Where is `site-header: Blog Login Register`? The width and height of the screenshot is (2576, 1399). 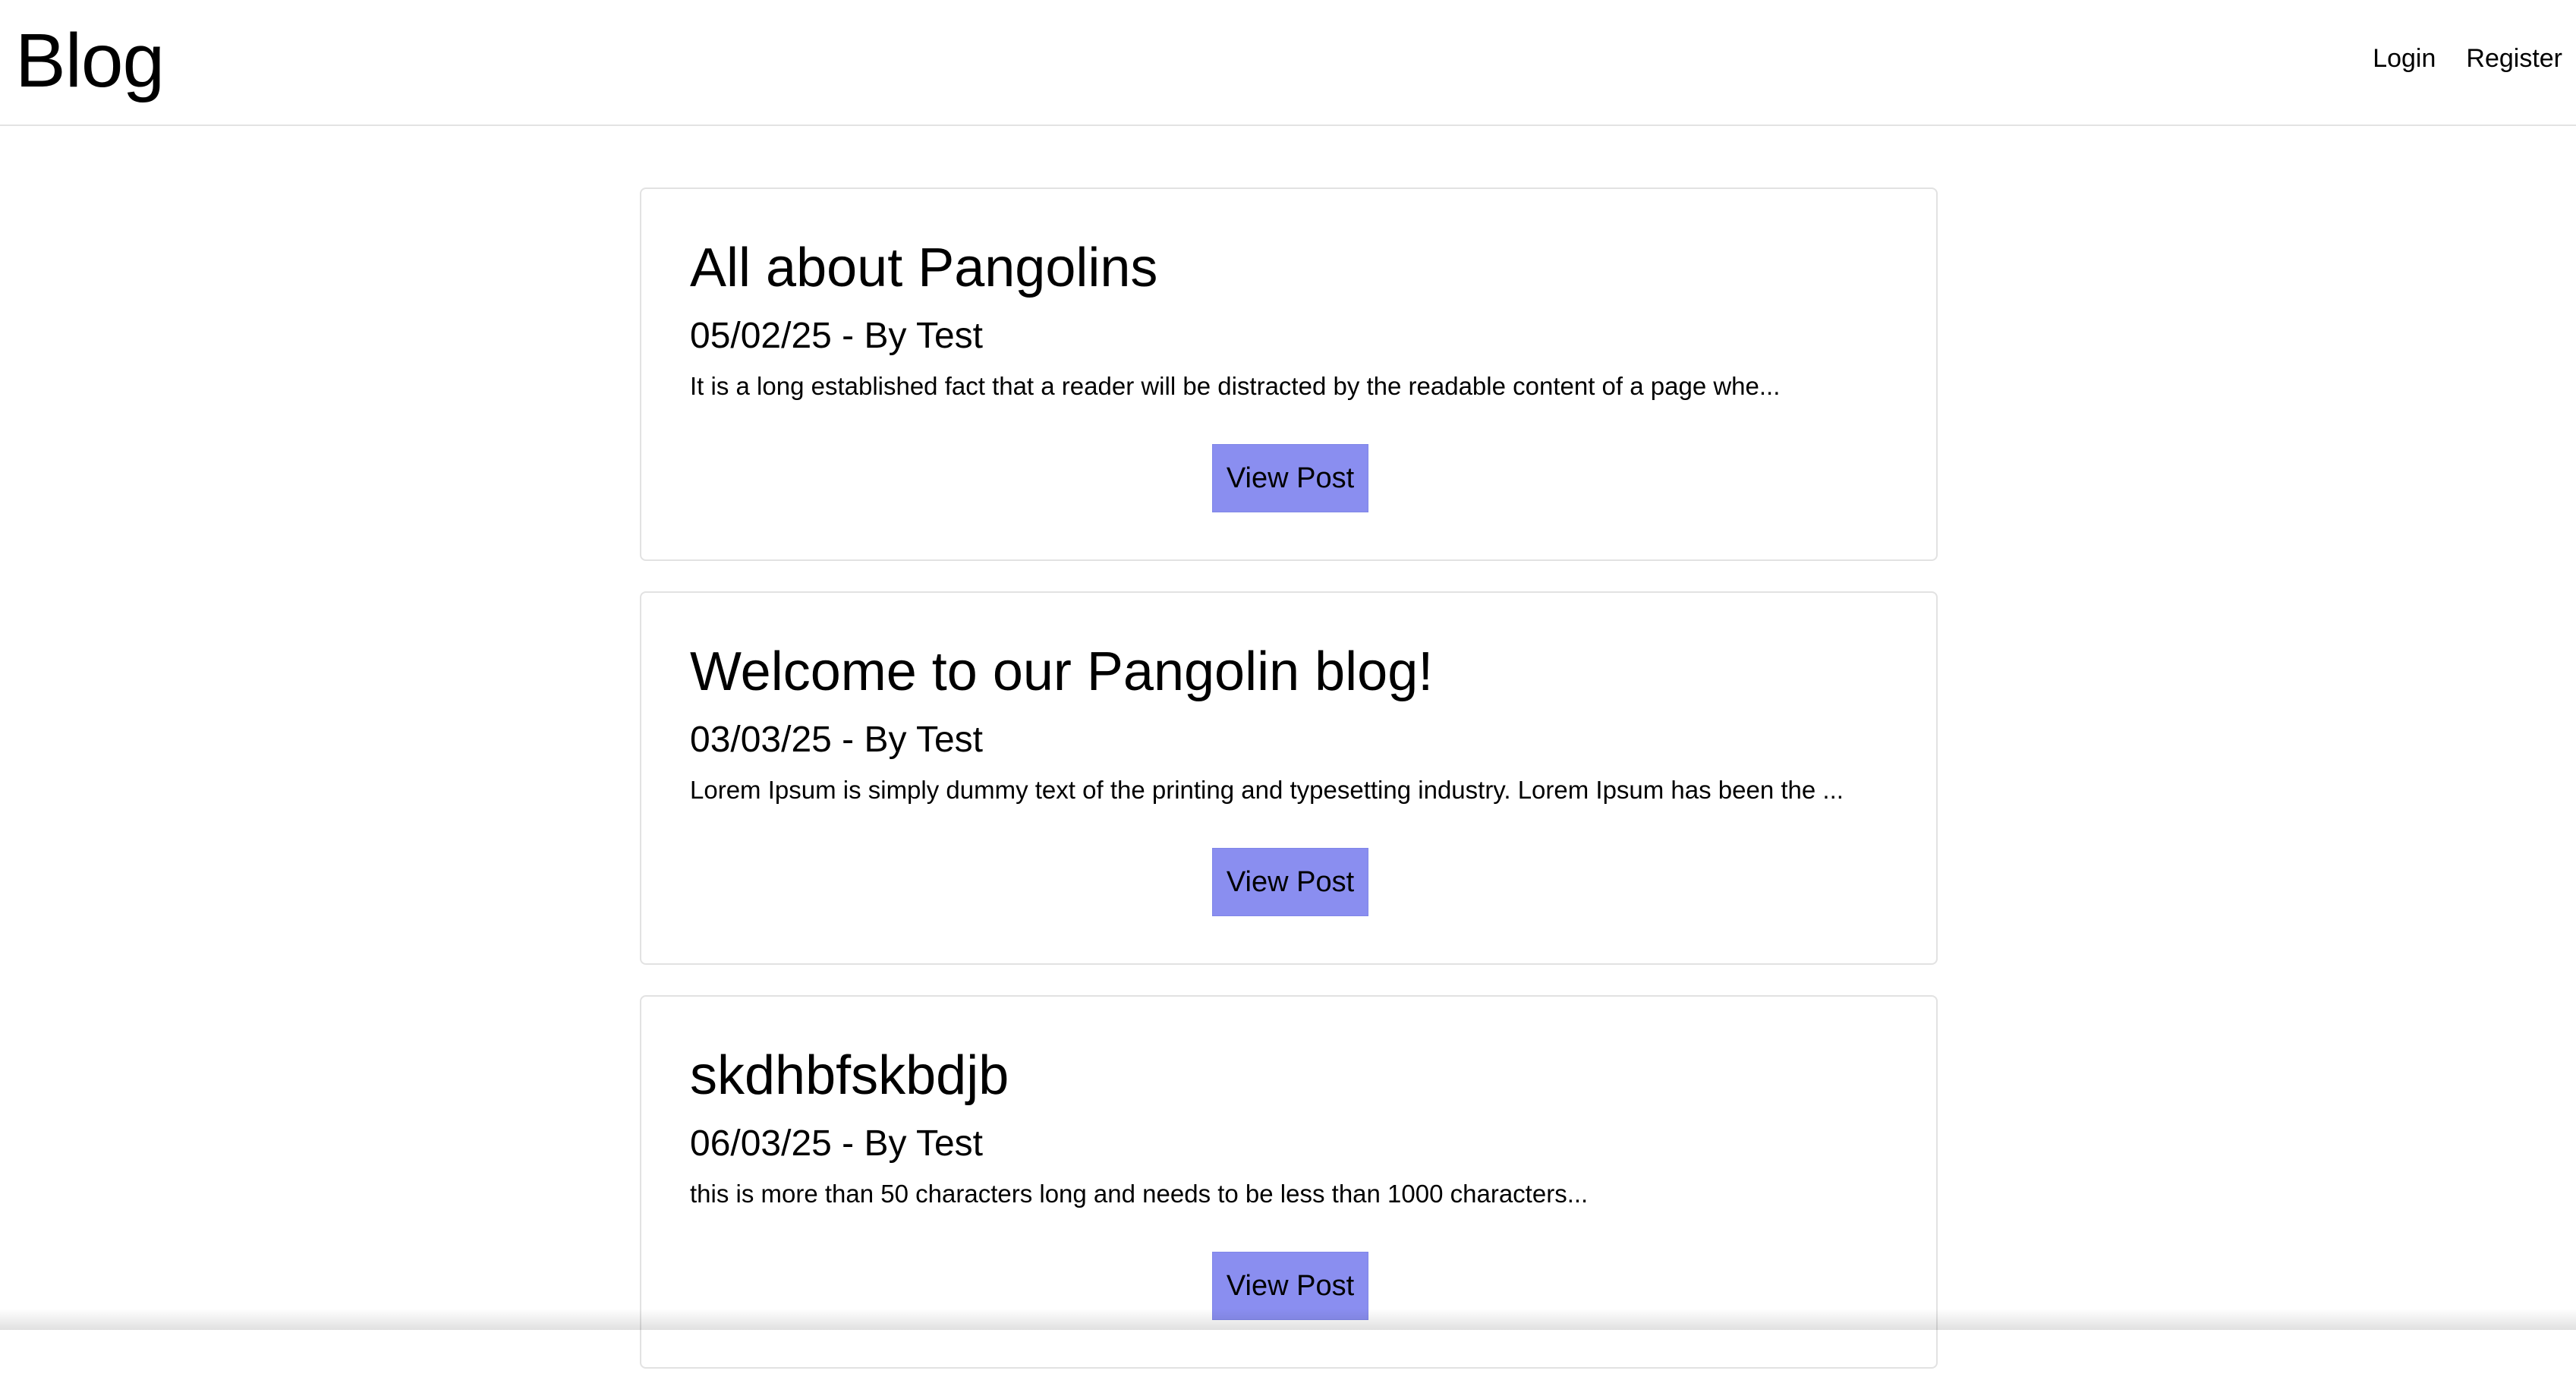
site-header: Blog Login Register is located at coordinates (1288, 63).